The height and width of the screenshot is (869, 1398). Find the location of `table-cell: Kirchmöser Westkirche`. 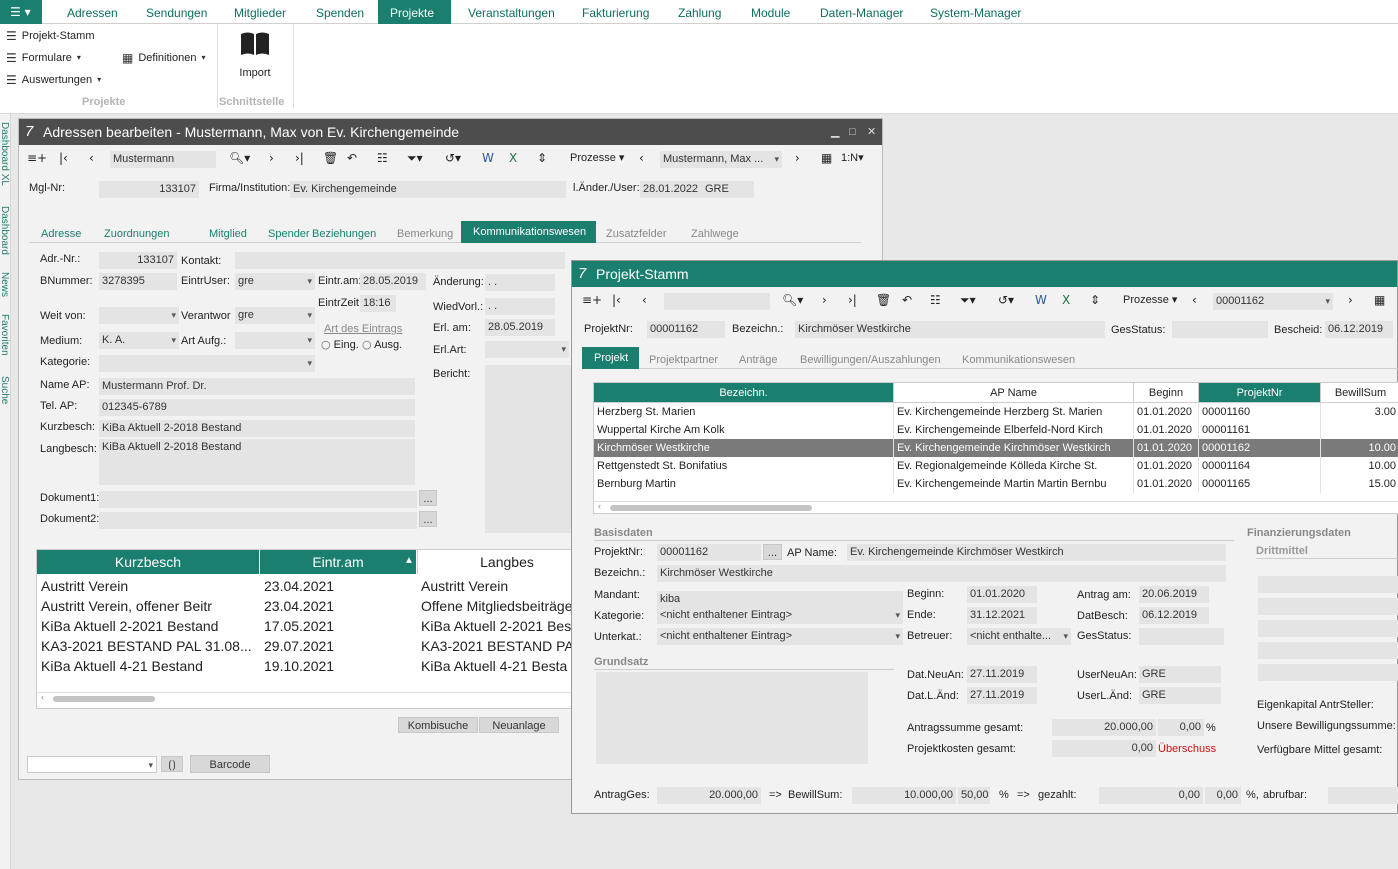

table-cell: Kirchmöser Westkirche is located at coordinates (744, 448).